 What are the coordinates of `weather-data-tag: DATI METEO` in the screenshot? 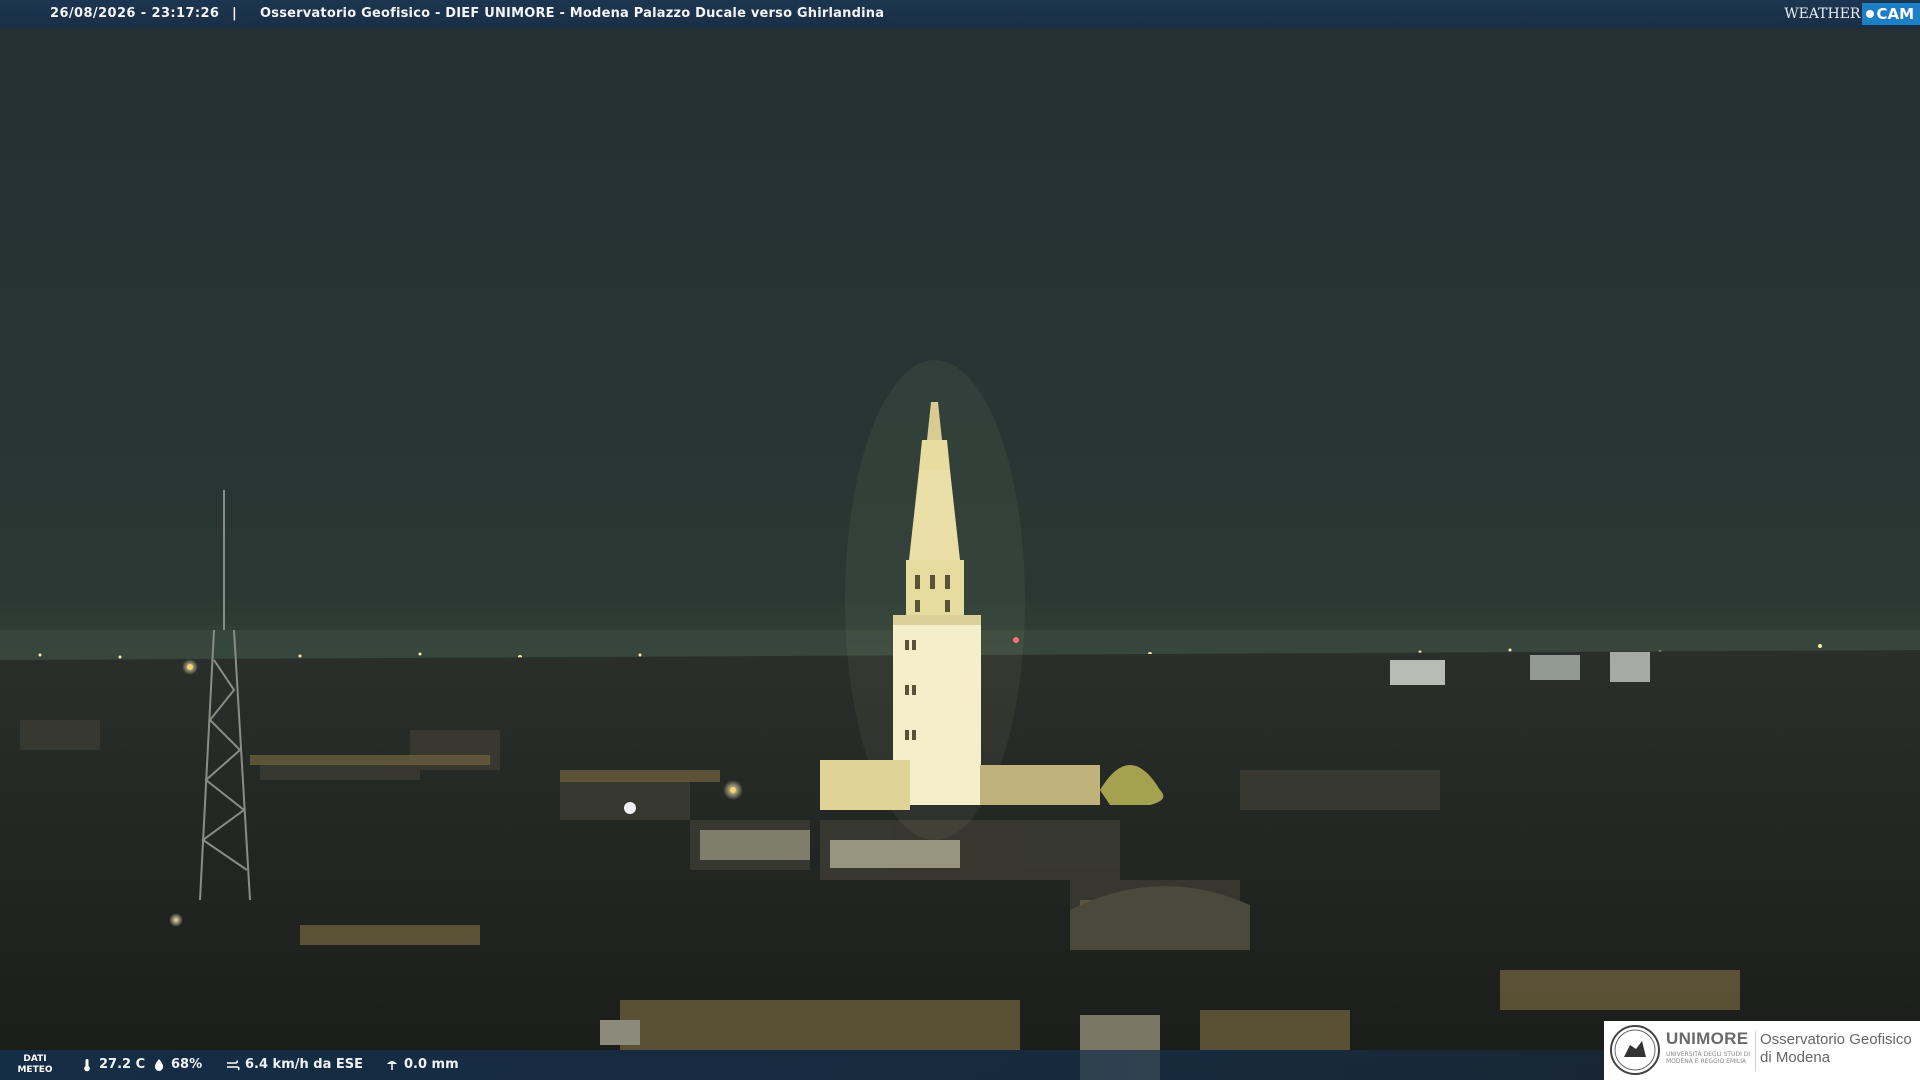 It's located at (35, 1065).